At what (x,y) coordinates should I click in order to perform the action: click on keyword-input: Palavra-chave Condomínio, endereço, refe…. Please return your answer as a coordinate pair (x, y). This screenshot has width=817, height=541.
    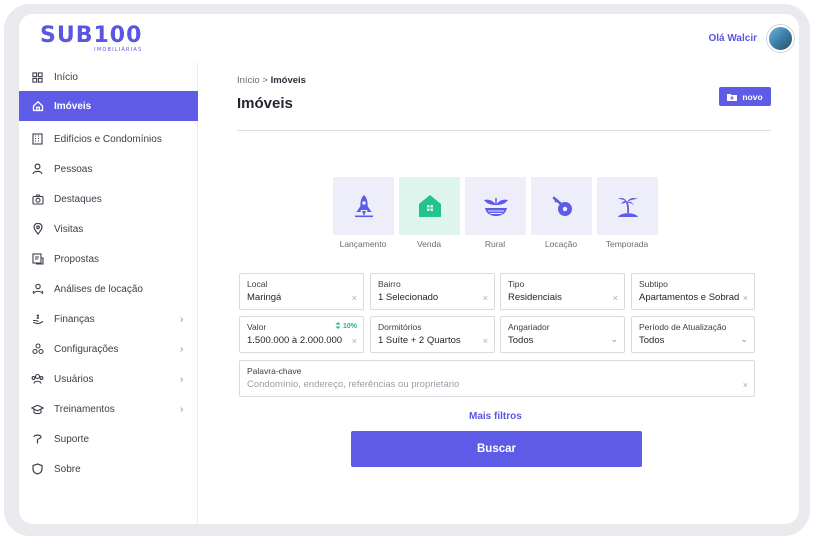
    Looking at the image, I should click on (497, 378).